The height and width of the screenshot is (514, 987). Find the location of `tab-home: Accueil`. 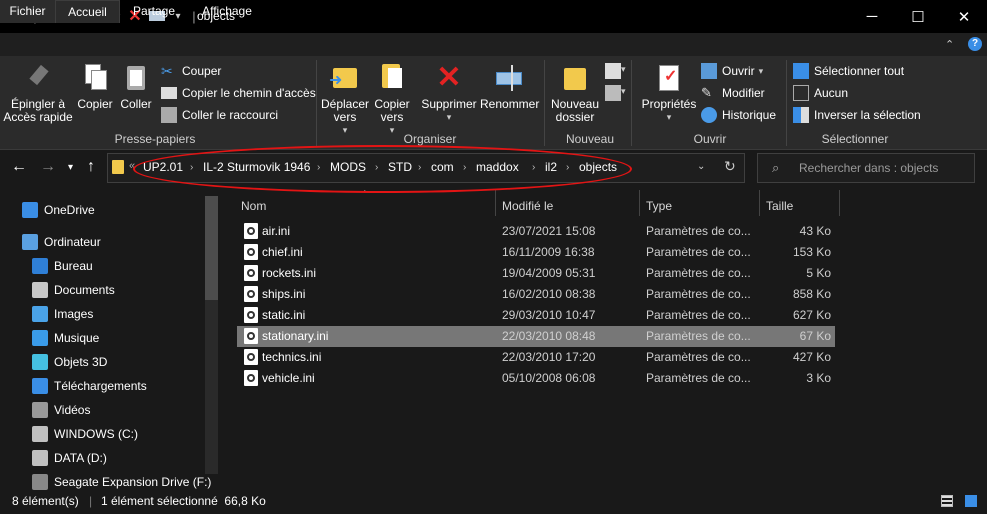

tab-home: Accueil is located at coordinates (87, 11).